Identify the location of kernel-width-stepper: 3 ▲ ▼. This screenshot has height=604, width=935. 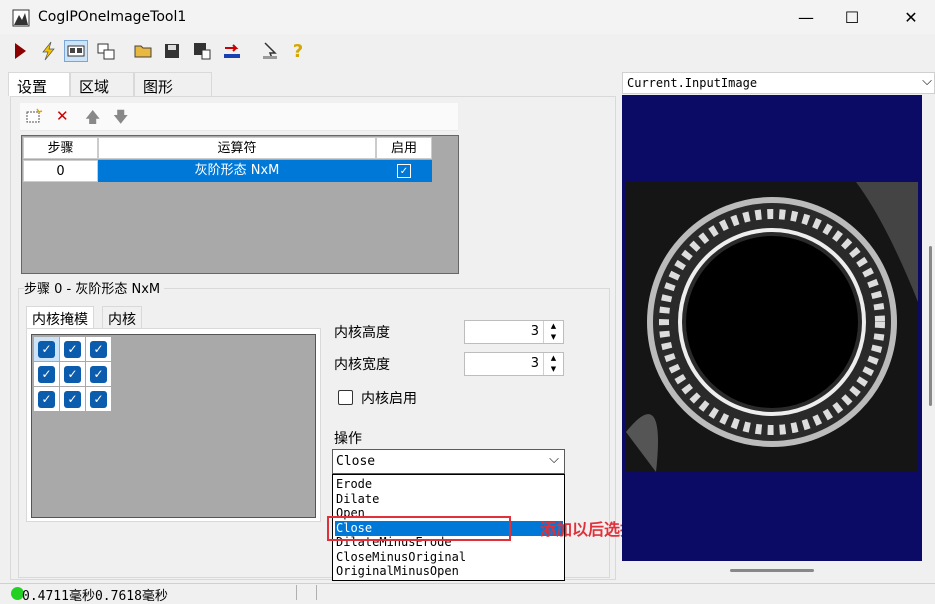
(514, 364).